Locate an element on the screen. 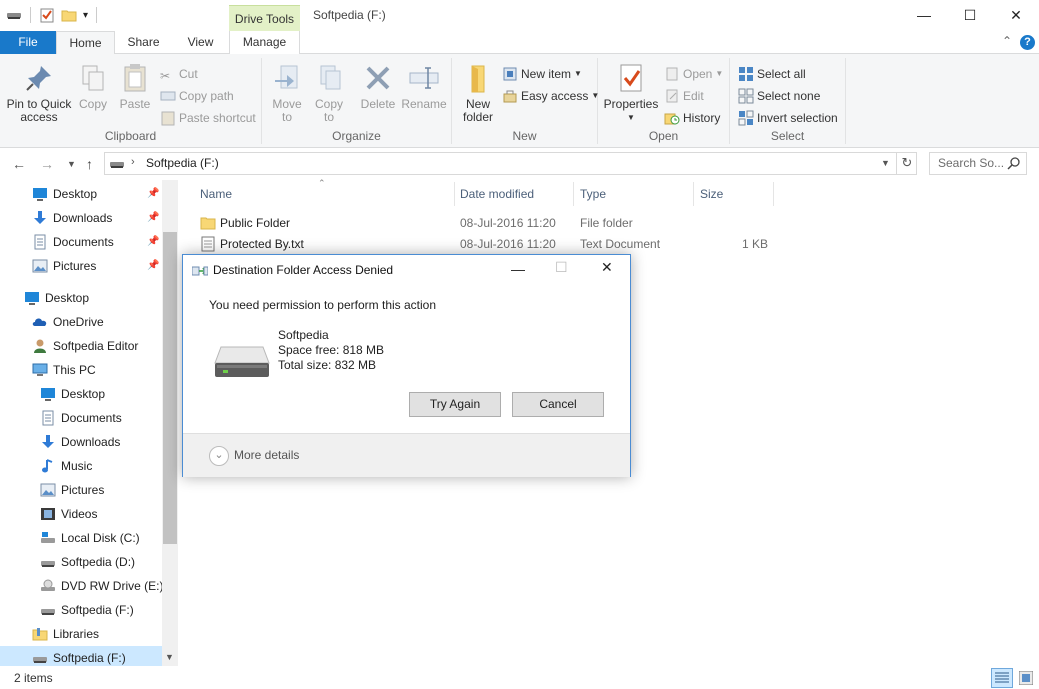  delete-button: Delete is located at coordinates (378, 86).